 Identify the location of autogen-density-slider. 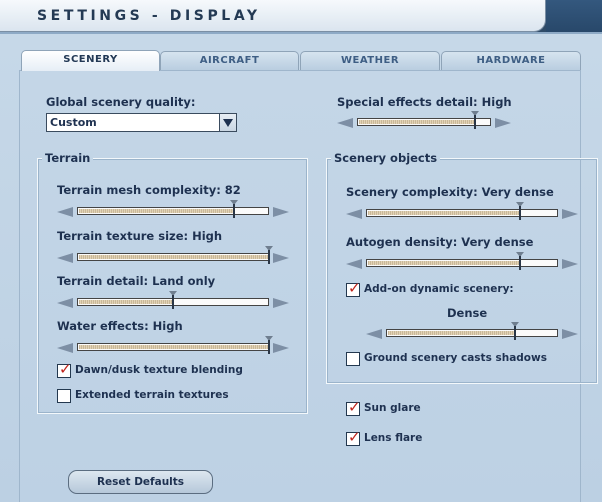
(462, 261).